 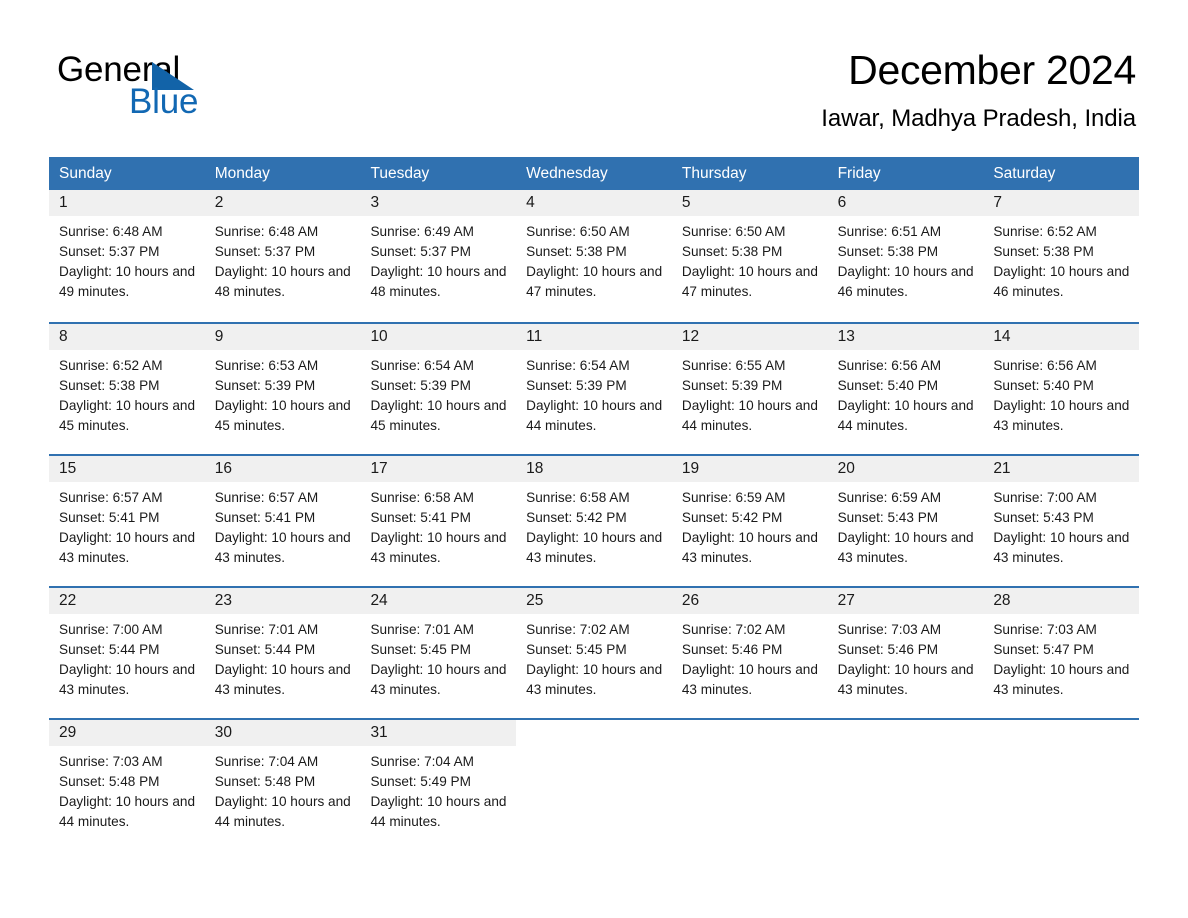 I want to click on sunset-text: Sunset: 5:39 PM, so click(x=265, y=385).